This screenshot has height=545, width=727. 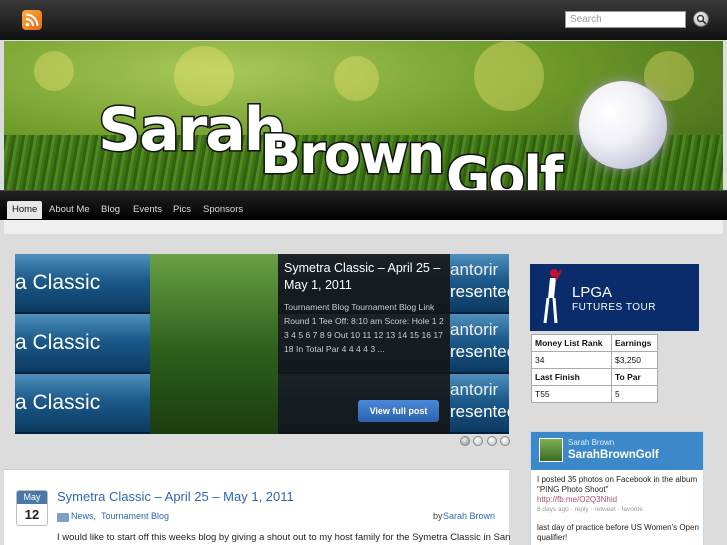 I want to click on post-month: May, so click(x=32, y=497).